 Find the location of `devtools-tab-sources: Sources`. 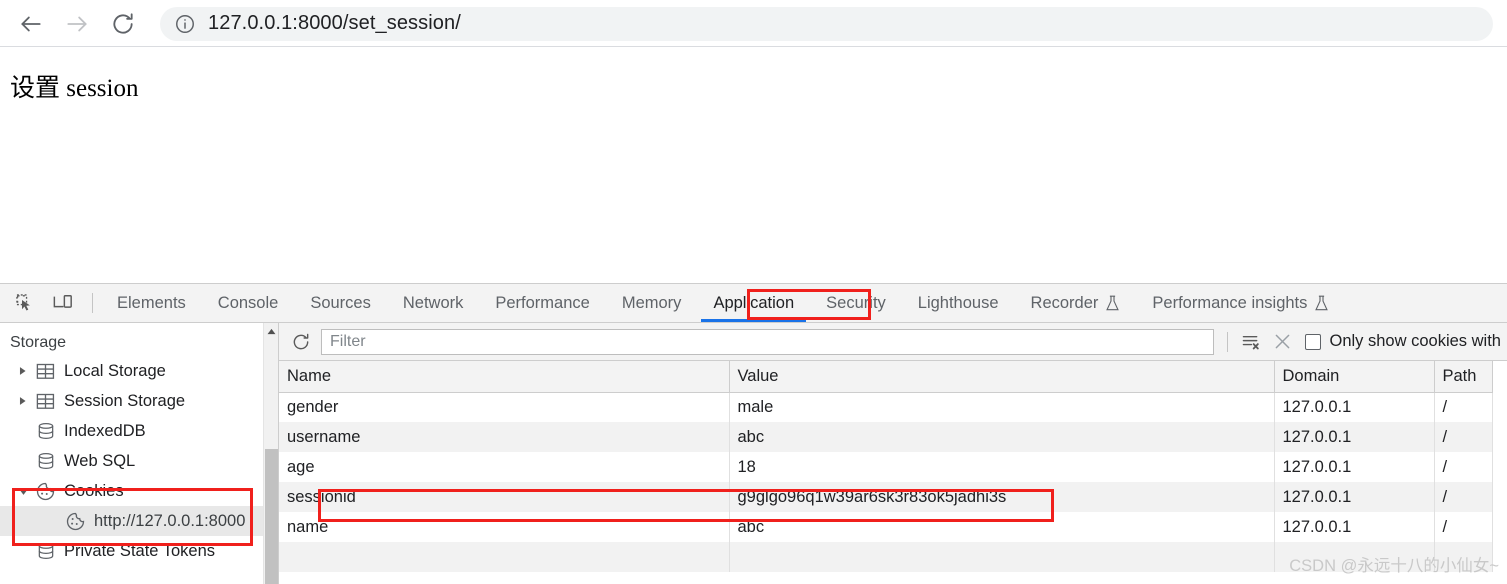

devtools-tab-sources: Sources is located at coordinates (340, 303).